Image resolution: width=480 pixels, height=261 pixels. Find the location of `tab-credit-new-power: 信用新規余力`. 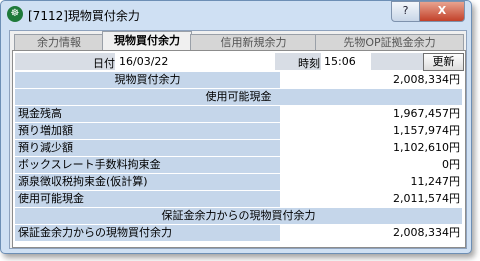

tab-credit-new-power: 信用新規余力 is located at coordinates (253, 42).